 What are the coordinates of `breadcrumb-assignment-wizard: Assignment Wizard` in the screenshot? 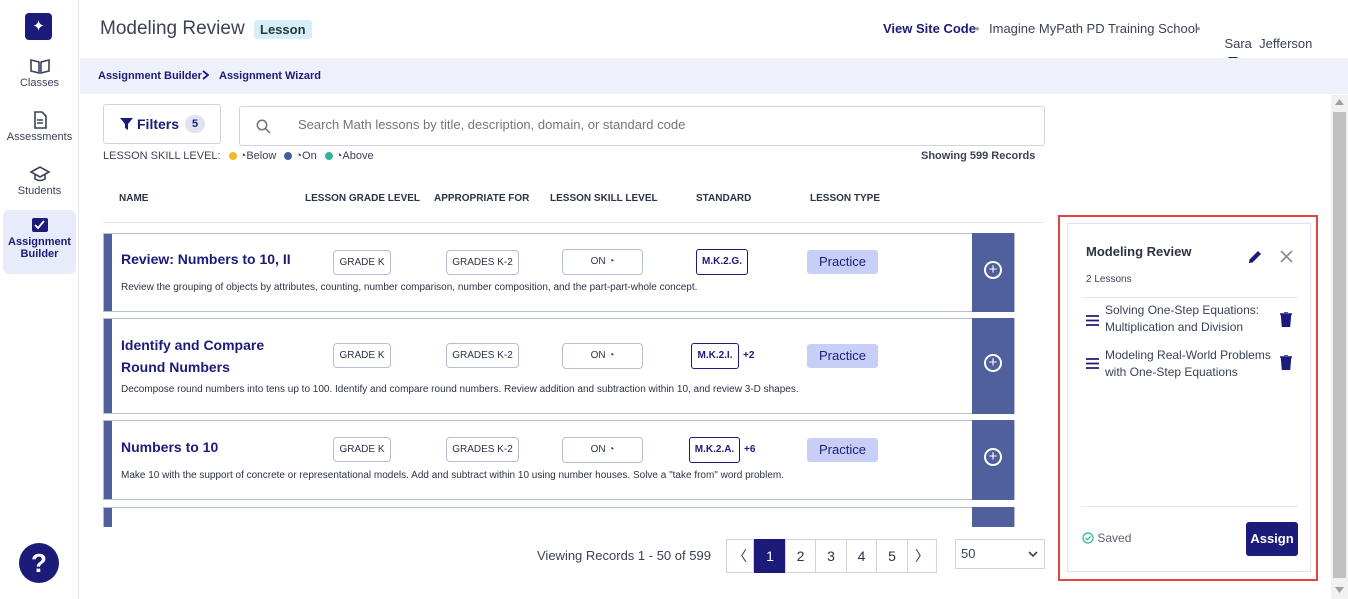 It's located at (270, 76).